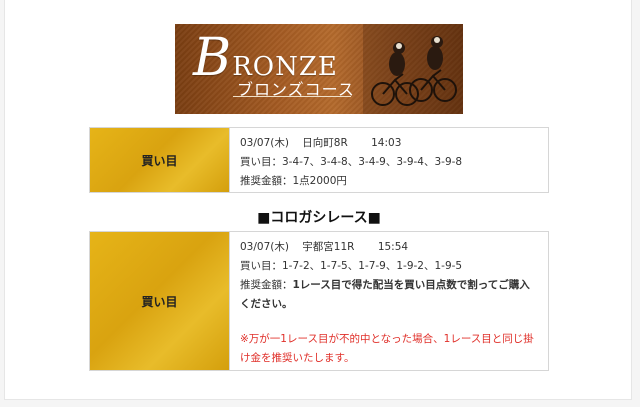 The height and width of the screenshot is (407, 640). What do you see at coordinates (389, 295) in the screenshot?
I see `amount-line: 推奨金額：1レース目で得た配当を買い目点数で割ってご購入ください。` at bounding box center [389, 295].